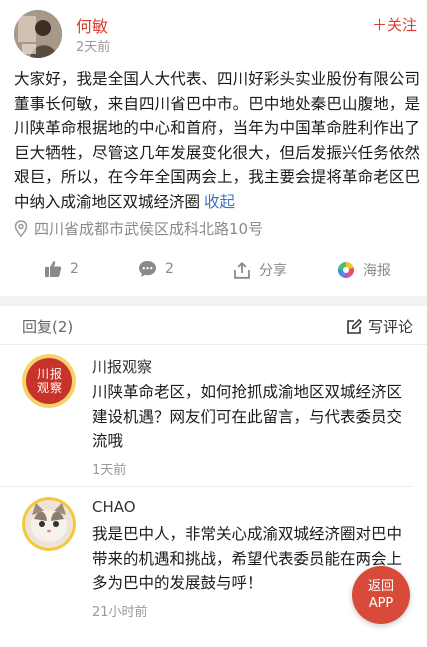 This screenshot has width=427, height=647. I want to click on comment-time: 1天前, so click(109, 470).